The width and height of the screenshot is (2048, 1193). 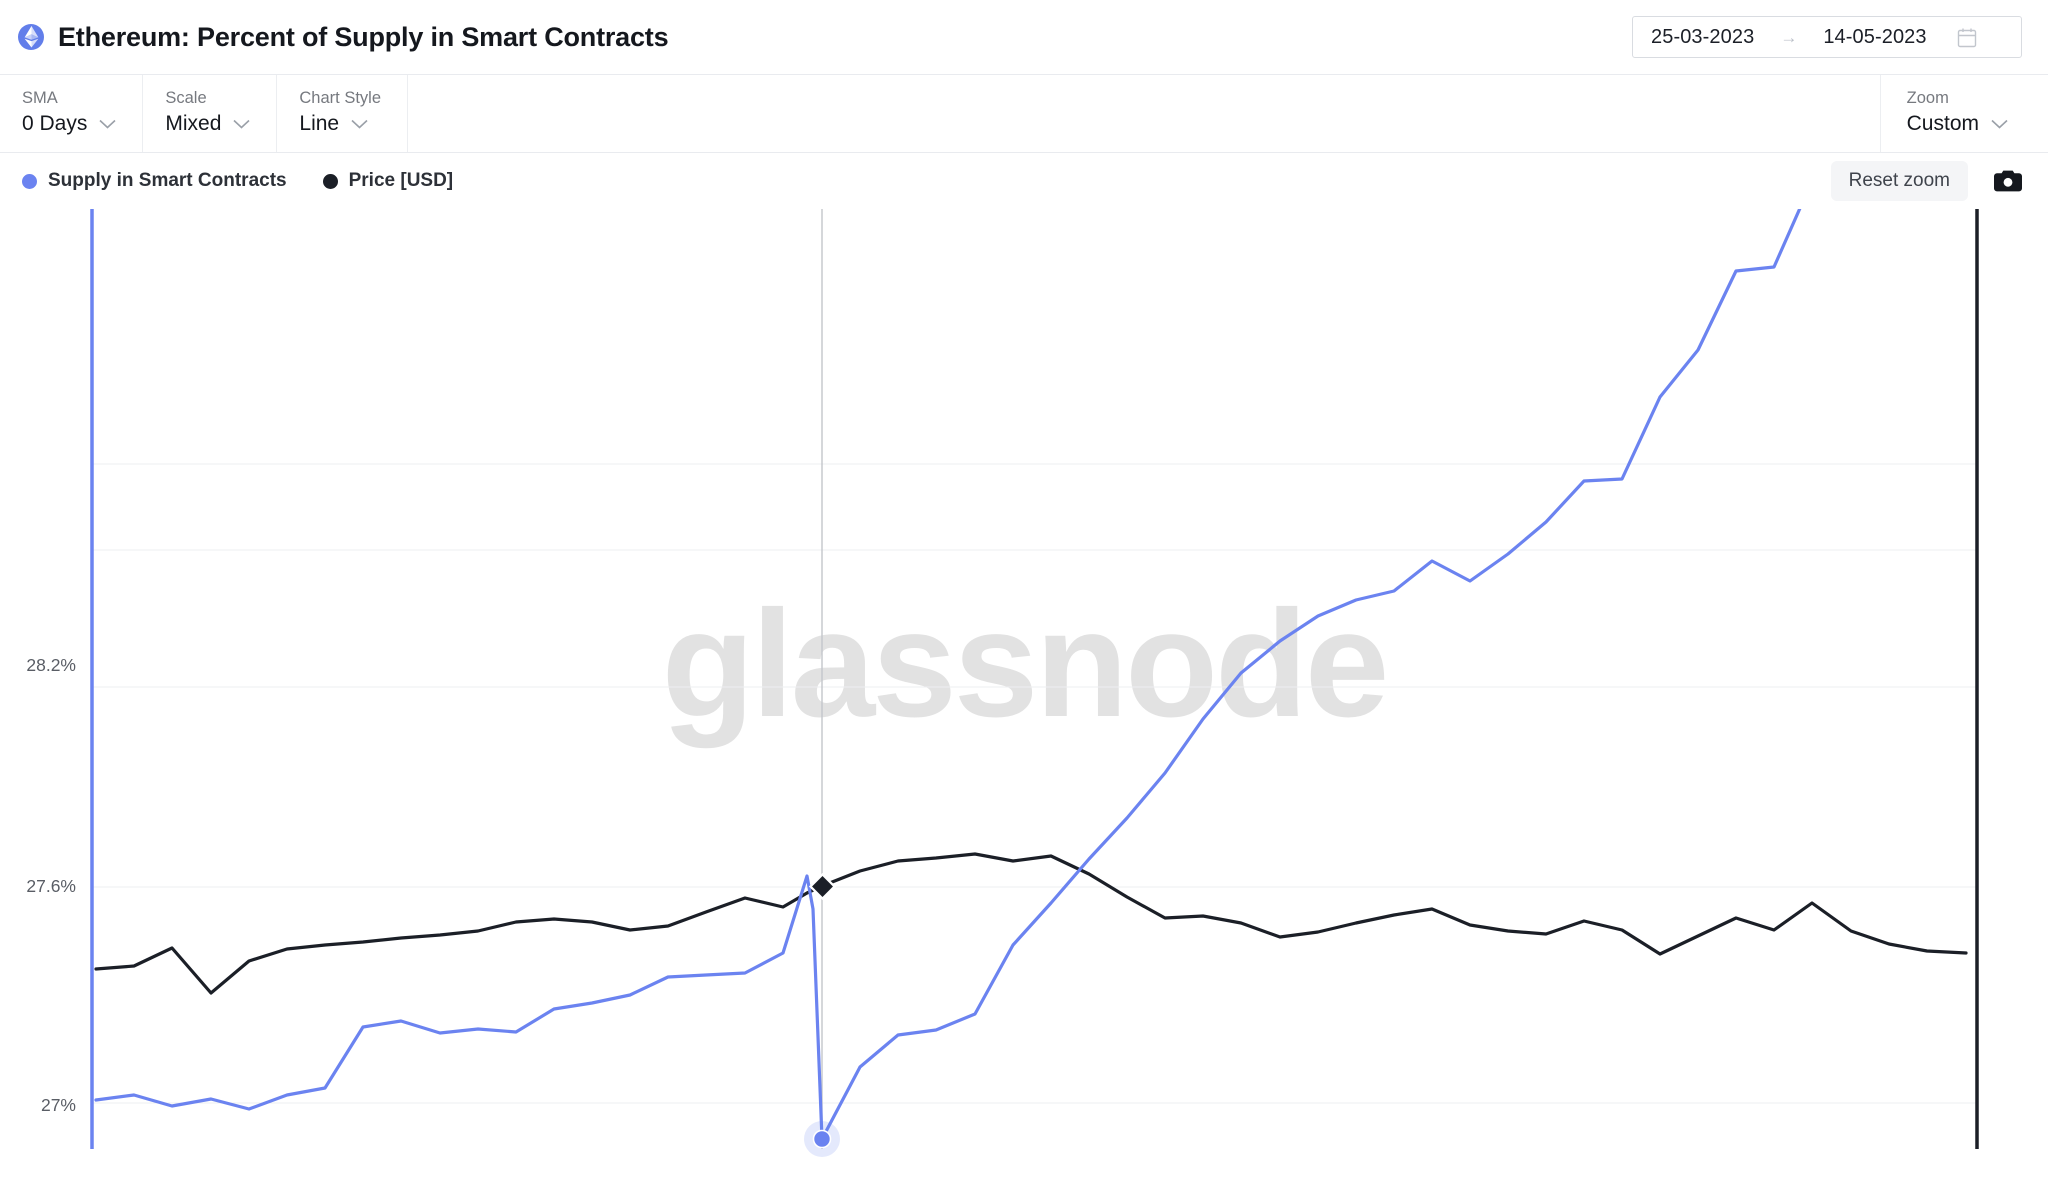 I want to click on chart-style-control: Chart Style Line, so click(x=343, y=113).